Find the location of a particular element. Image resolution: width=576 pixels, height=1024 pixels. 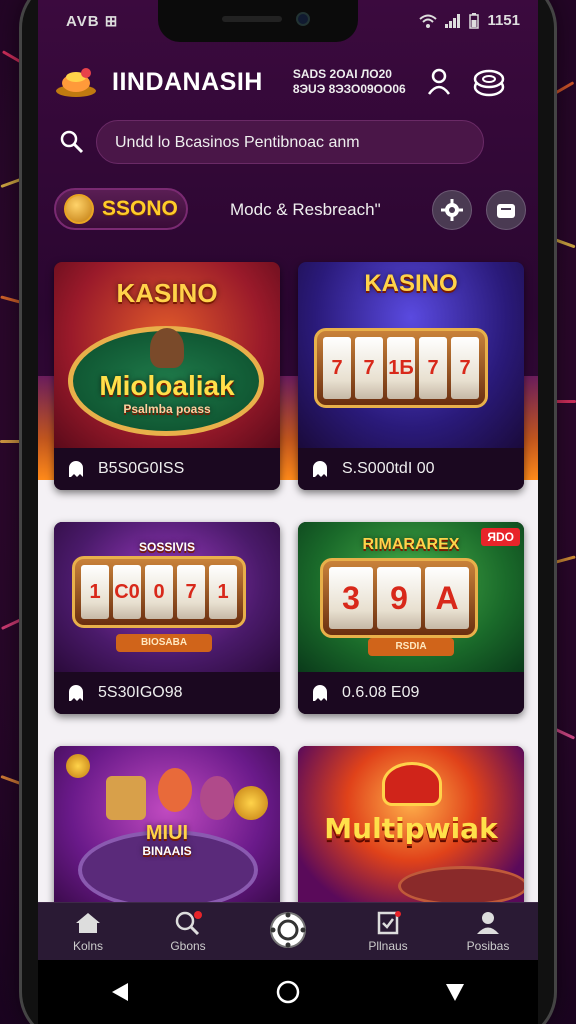

reel: 3 is located at coordinates (351, 598).